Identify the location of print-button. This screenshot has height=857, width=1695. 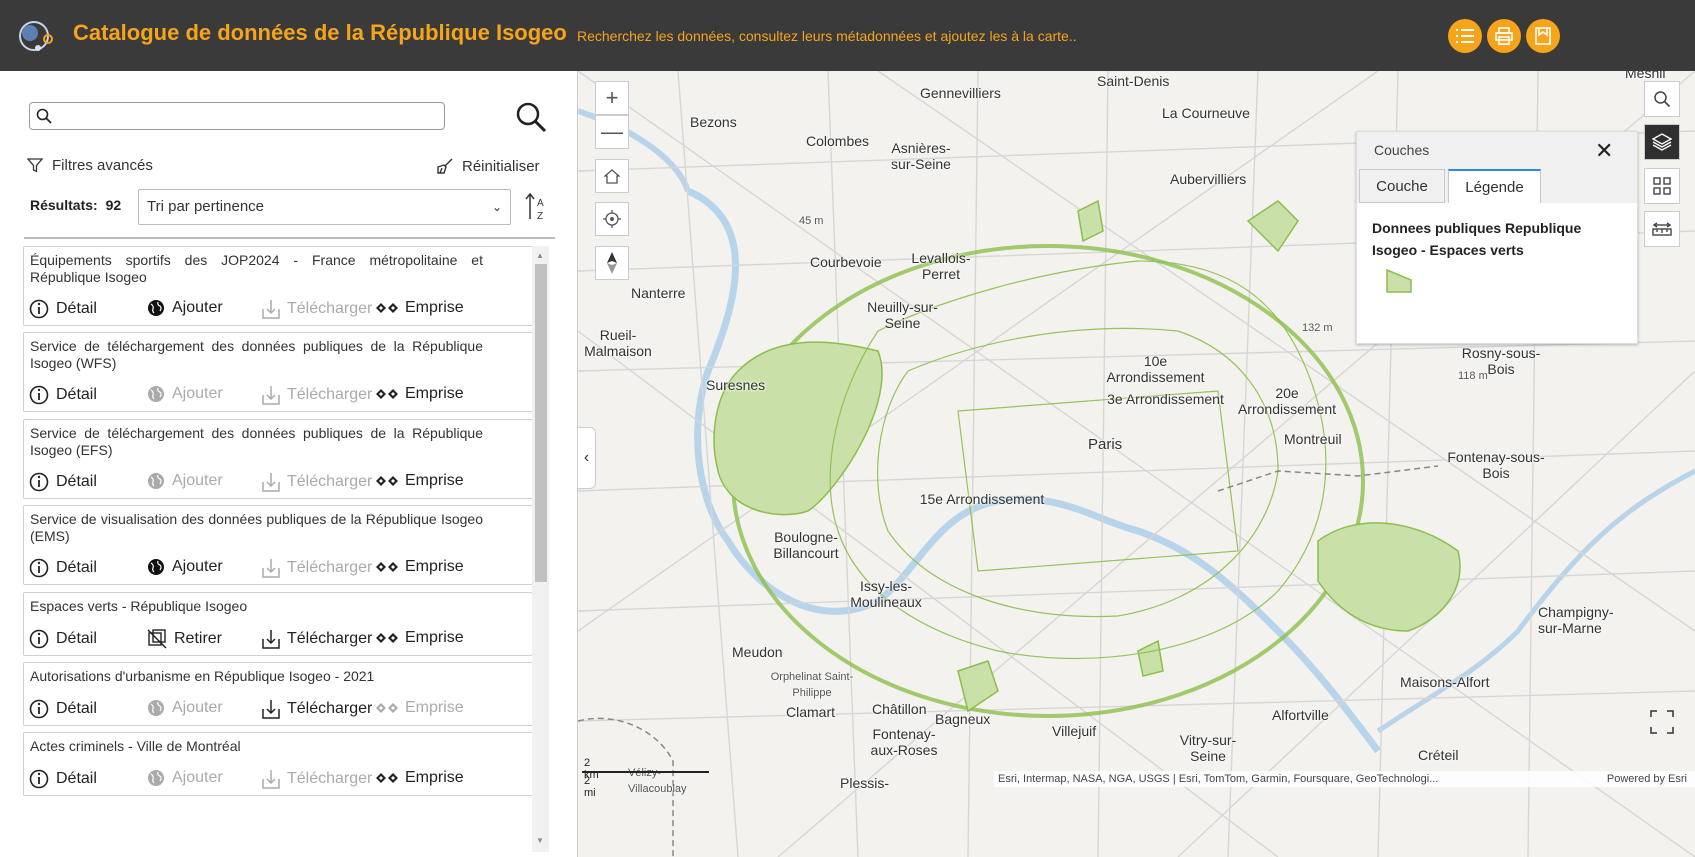
(1504, 36).